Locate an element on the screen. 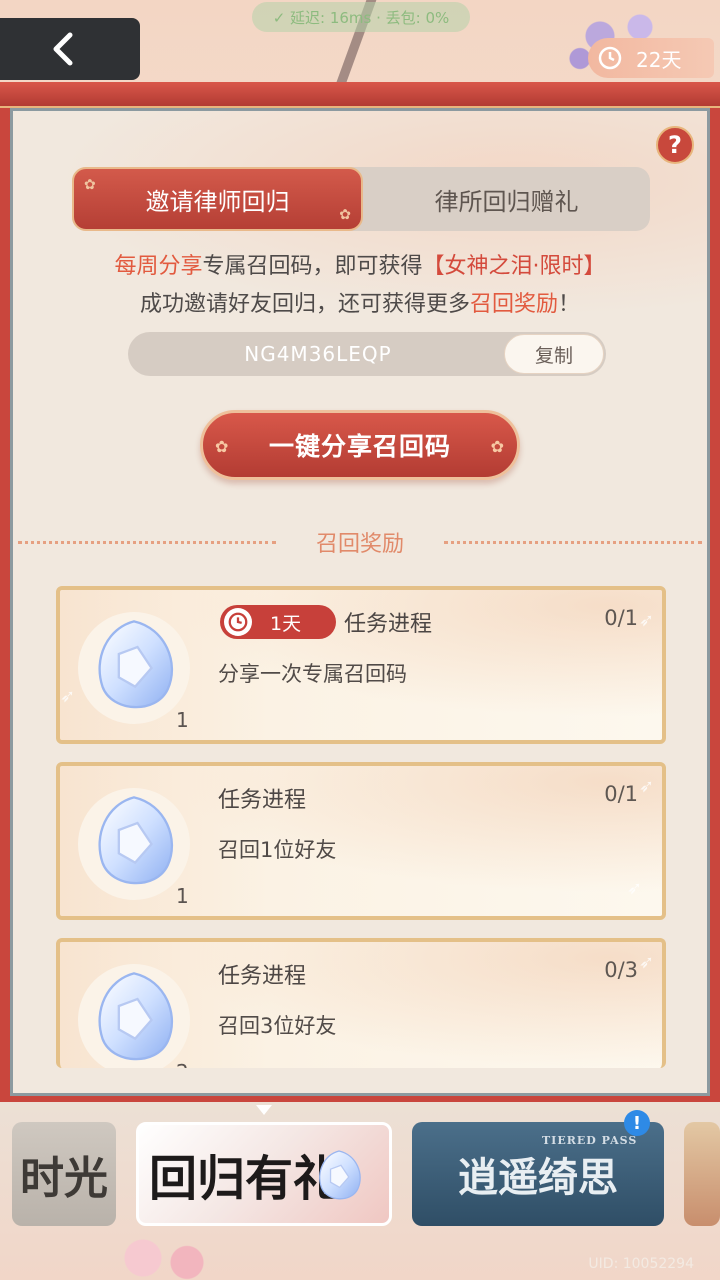  chevron-left-icon is located at coordinates (63, 49).